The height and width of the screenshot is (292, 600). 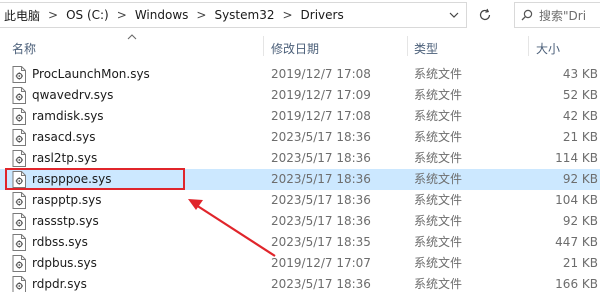 I want to click on file-name: rasl2tp.sys, so click(x=64, y=158).